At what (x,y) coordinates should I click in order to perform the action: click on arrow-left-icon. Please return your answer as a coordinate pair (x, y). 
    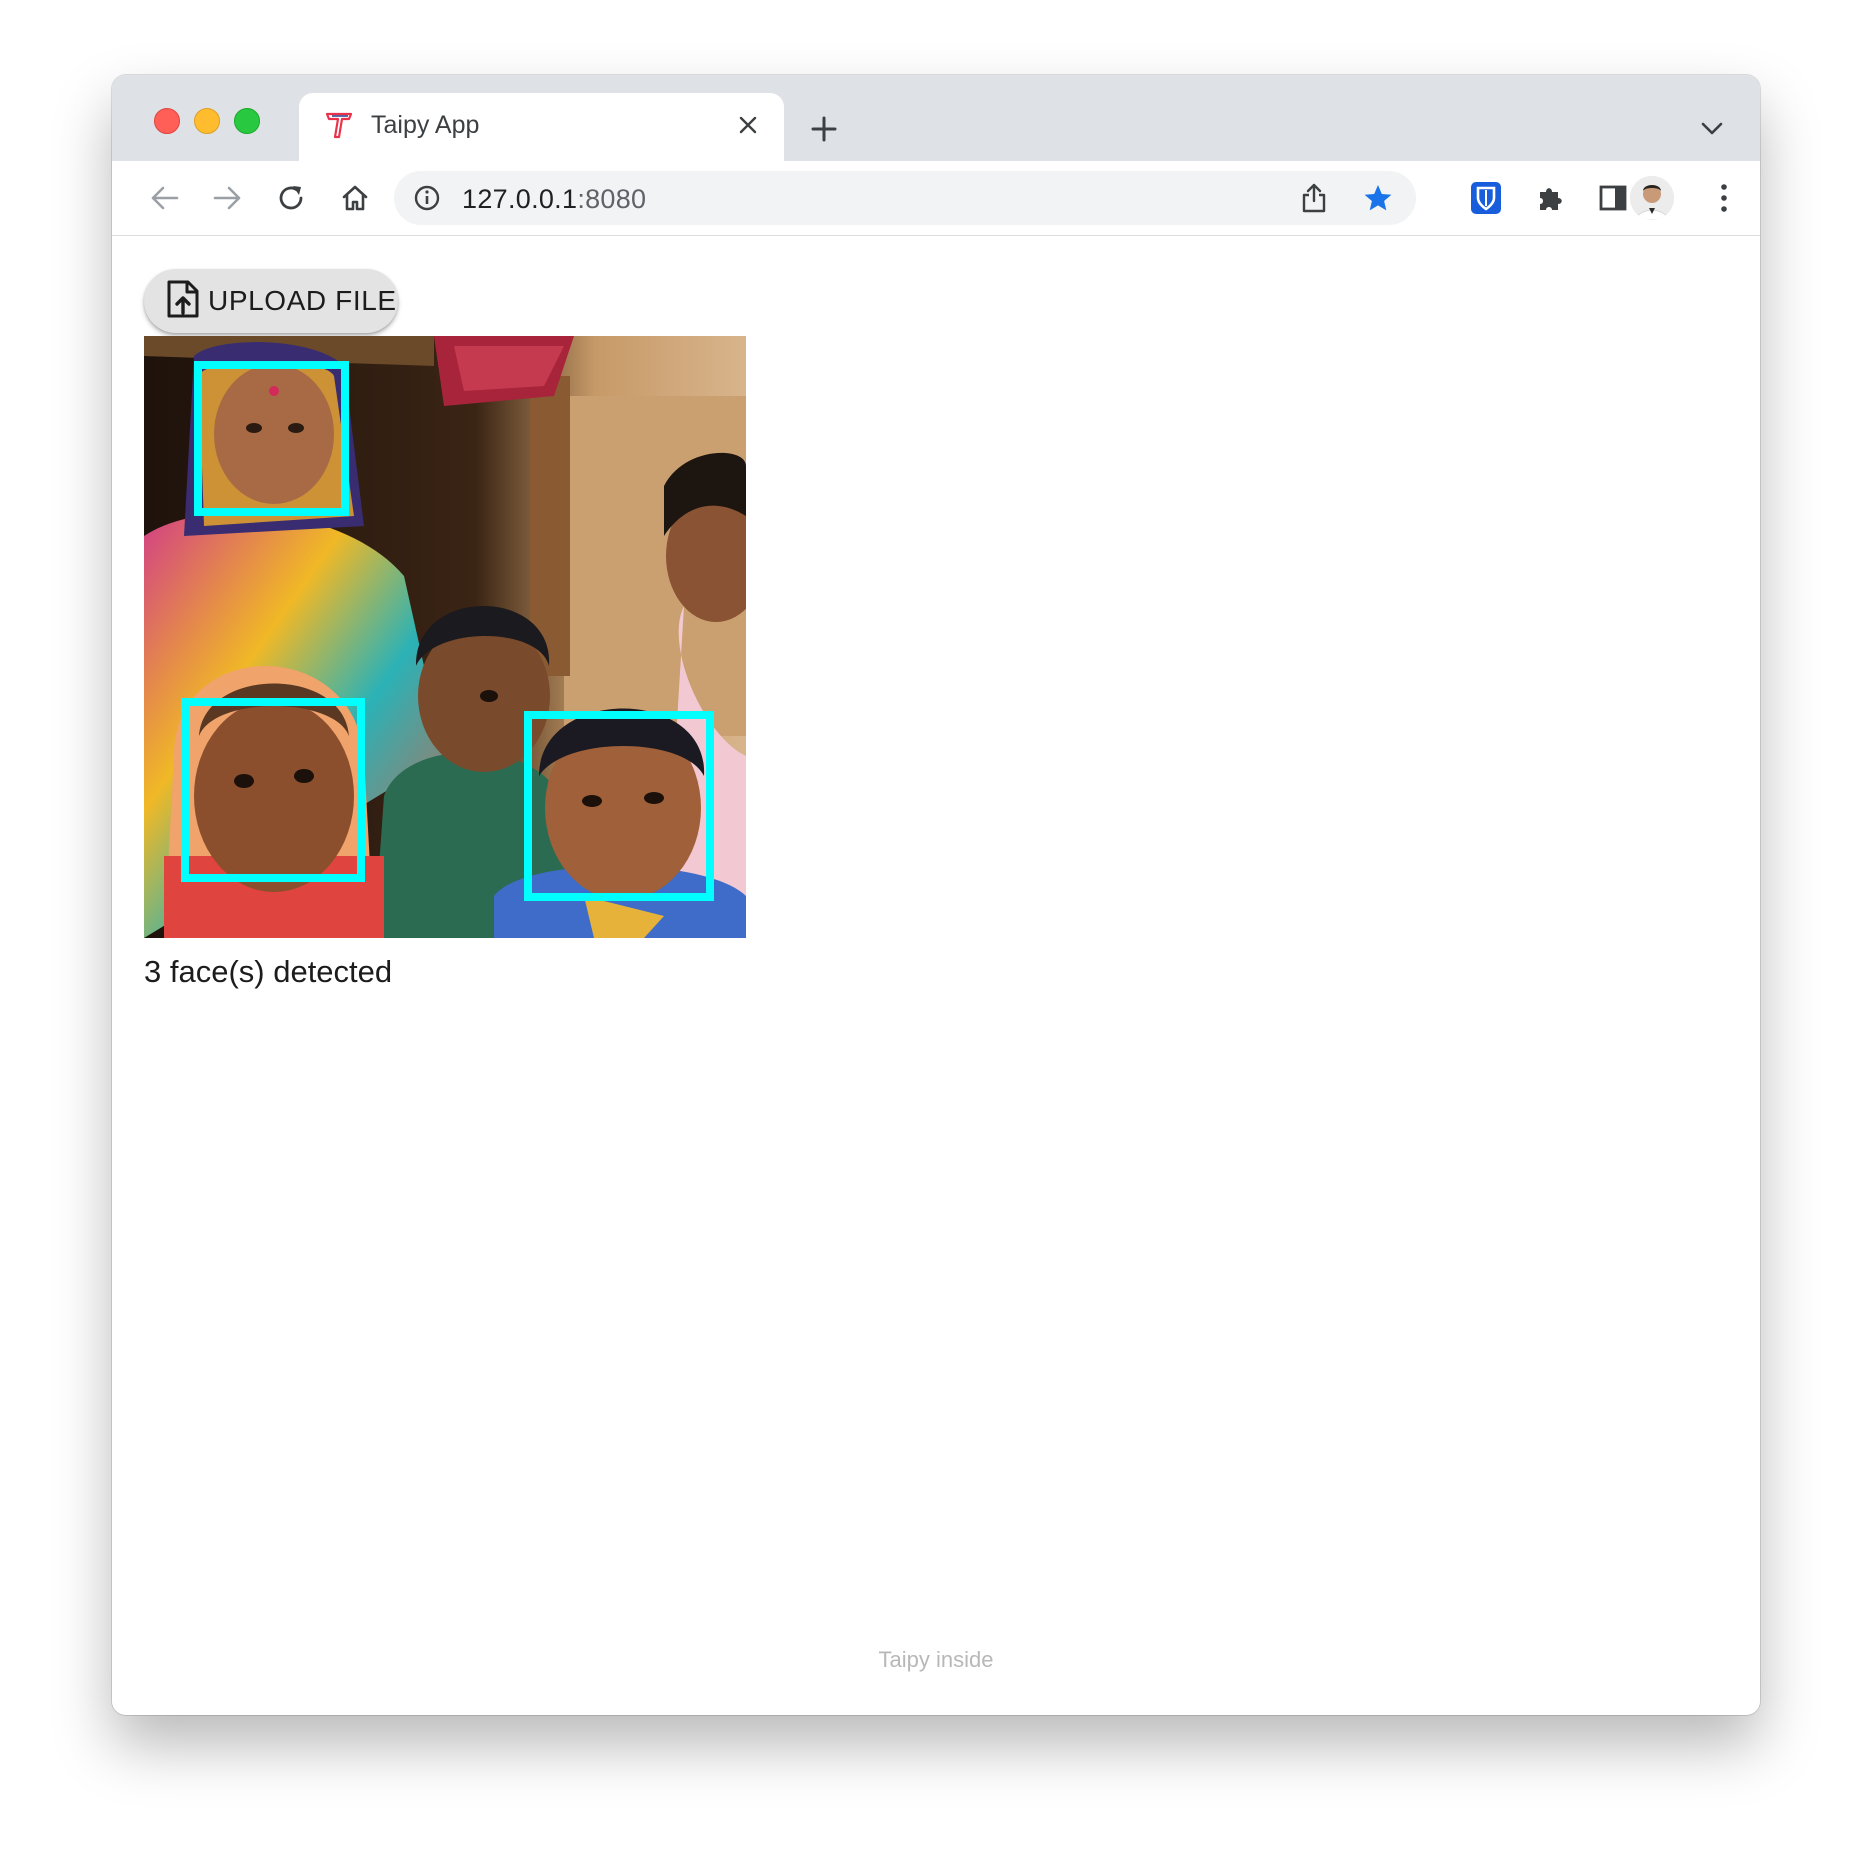
    Looking at the image, I should click on (164, 198).